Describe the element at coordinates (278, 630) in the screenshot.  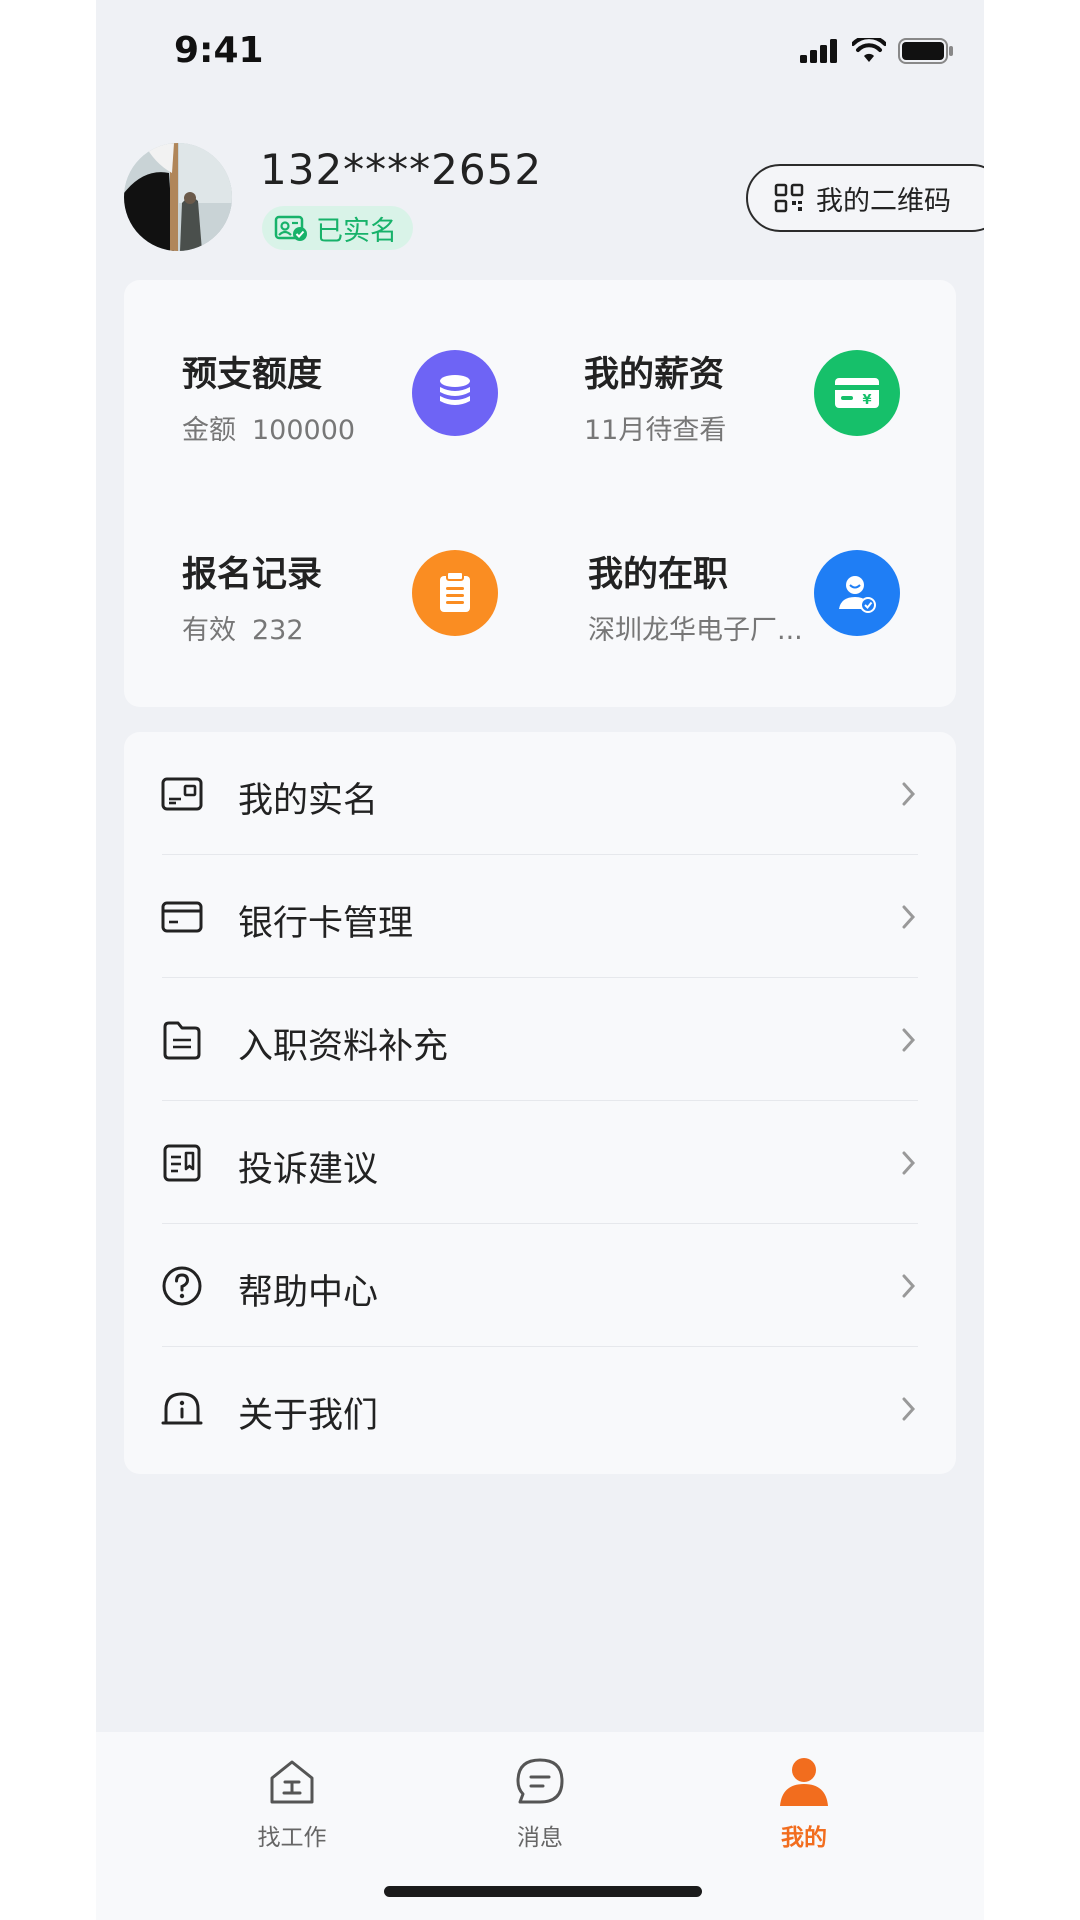
I see `stat-sub-value: 232` at that location.